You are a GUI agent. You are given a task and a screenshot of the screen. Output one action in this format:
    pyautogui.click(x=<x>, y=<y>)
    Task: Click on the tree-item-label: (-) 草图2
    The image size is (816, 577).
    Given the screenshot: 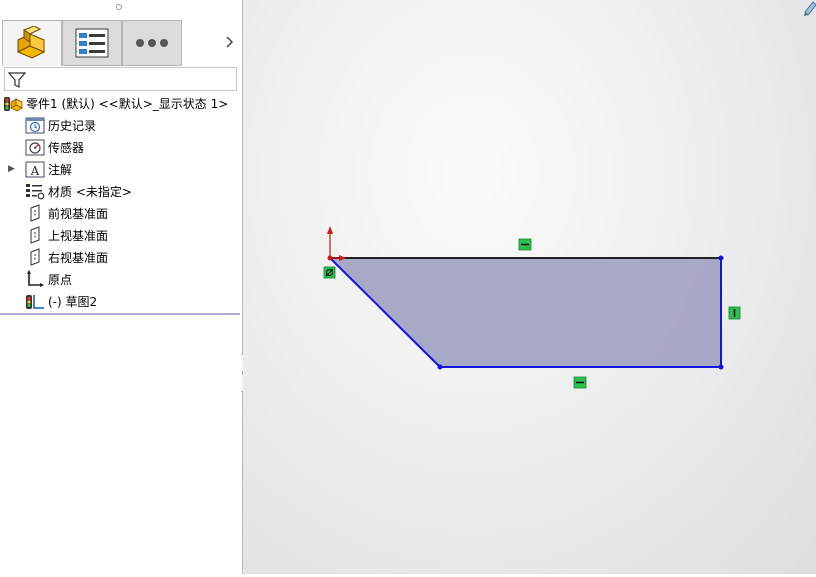 What is the action you would take?
    pyautogui.click(x=73, y=301)
    